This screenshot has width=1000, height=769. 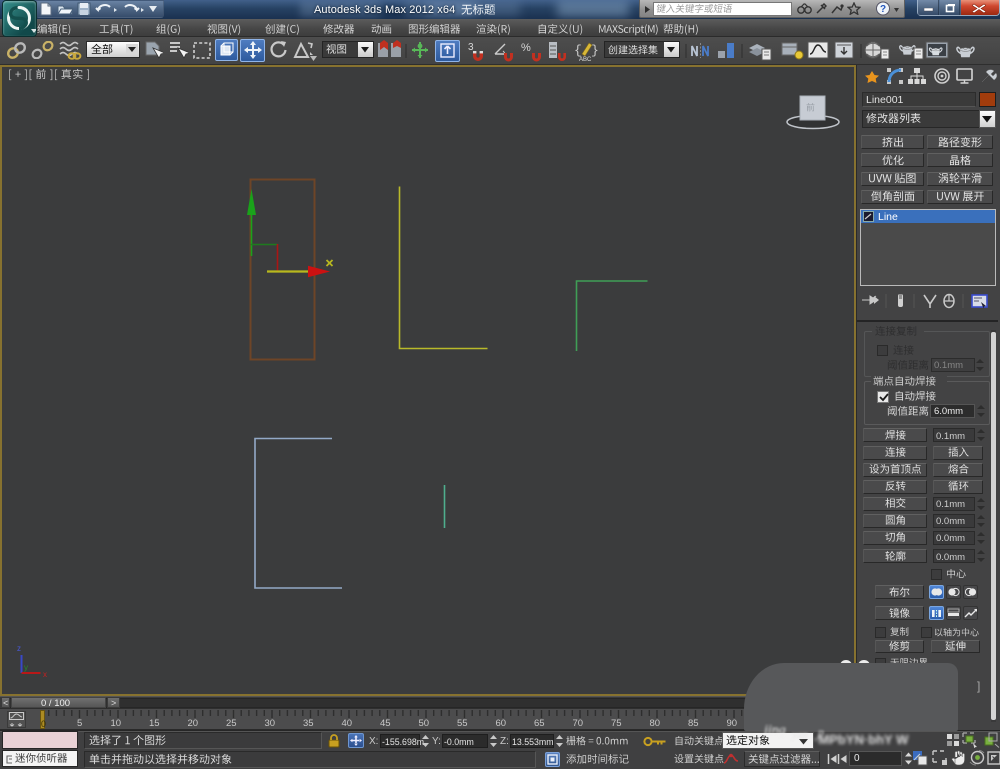 What do you see at coordinates (45, 674) in the screenshot?
I see `svg-text: x` at bounding box center [45, 674].